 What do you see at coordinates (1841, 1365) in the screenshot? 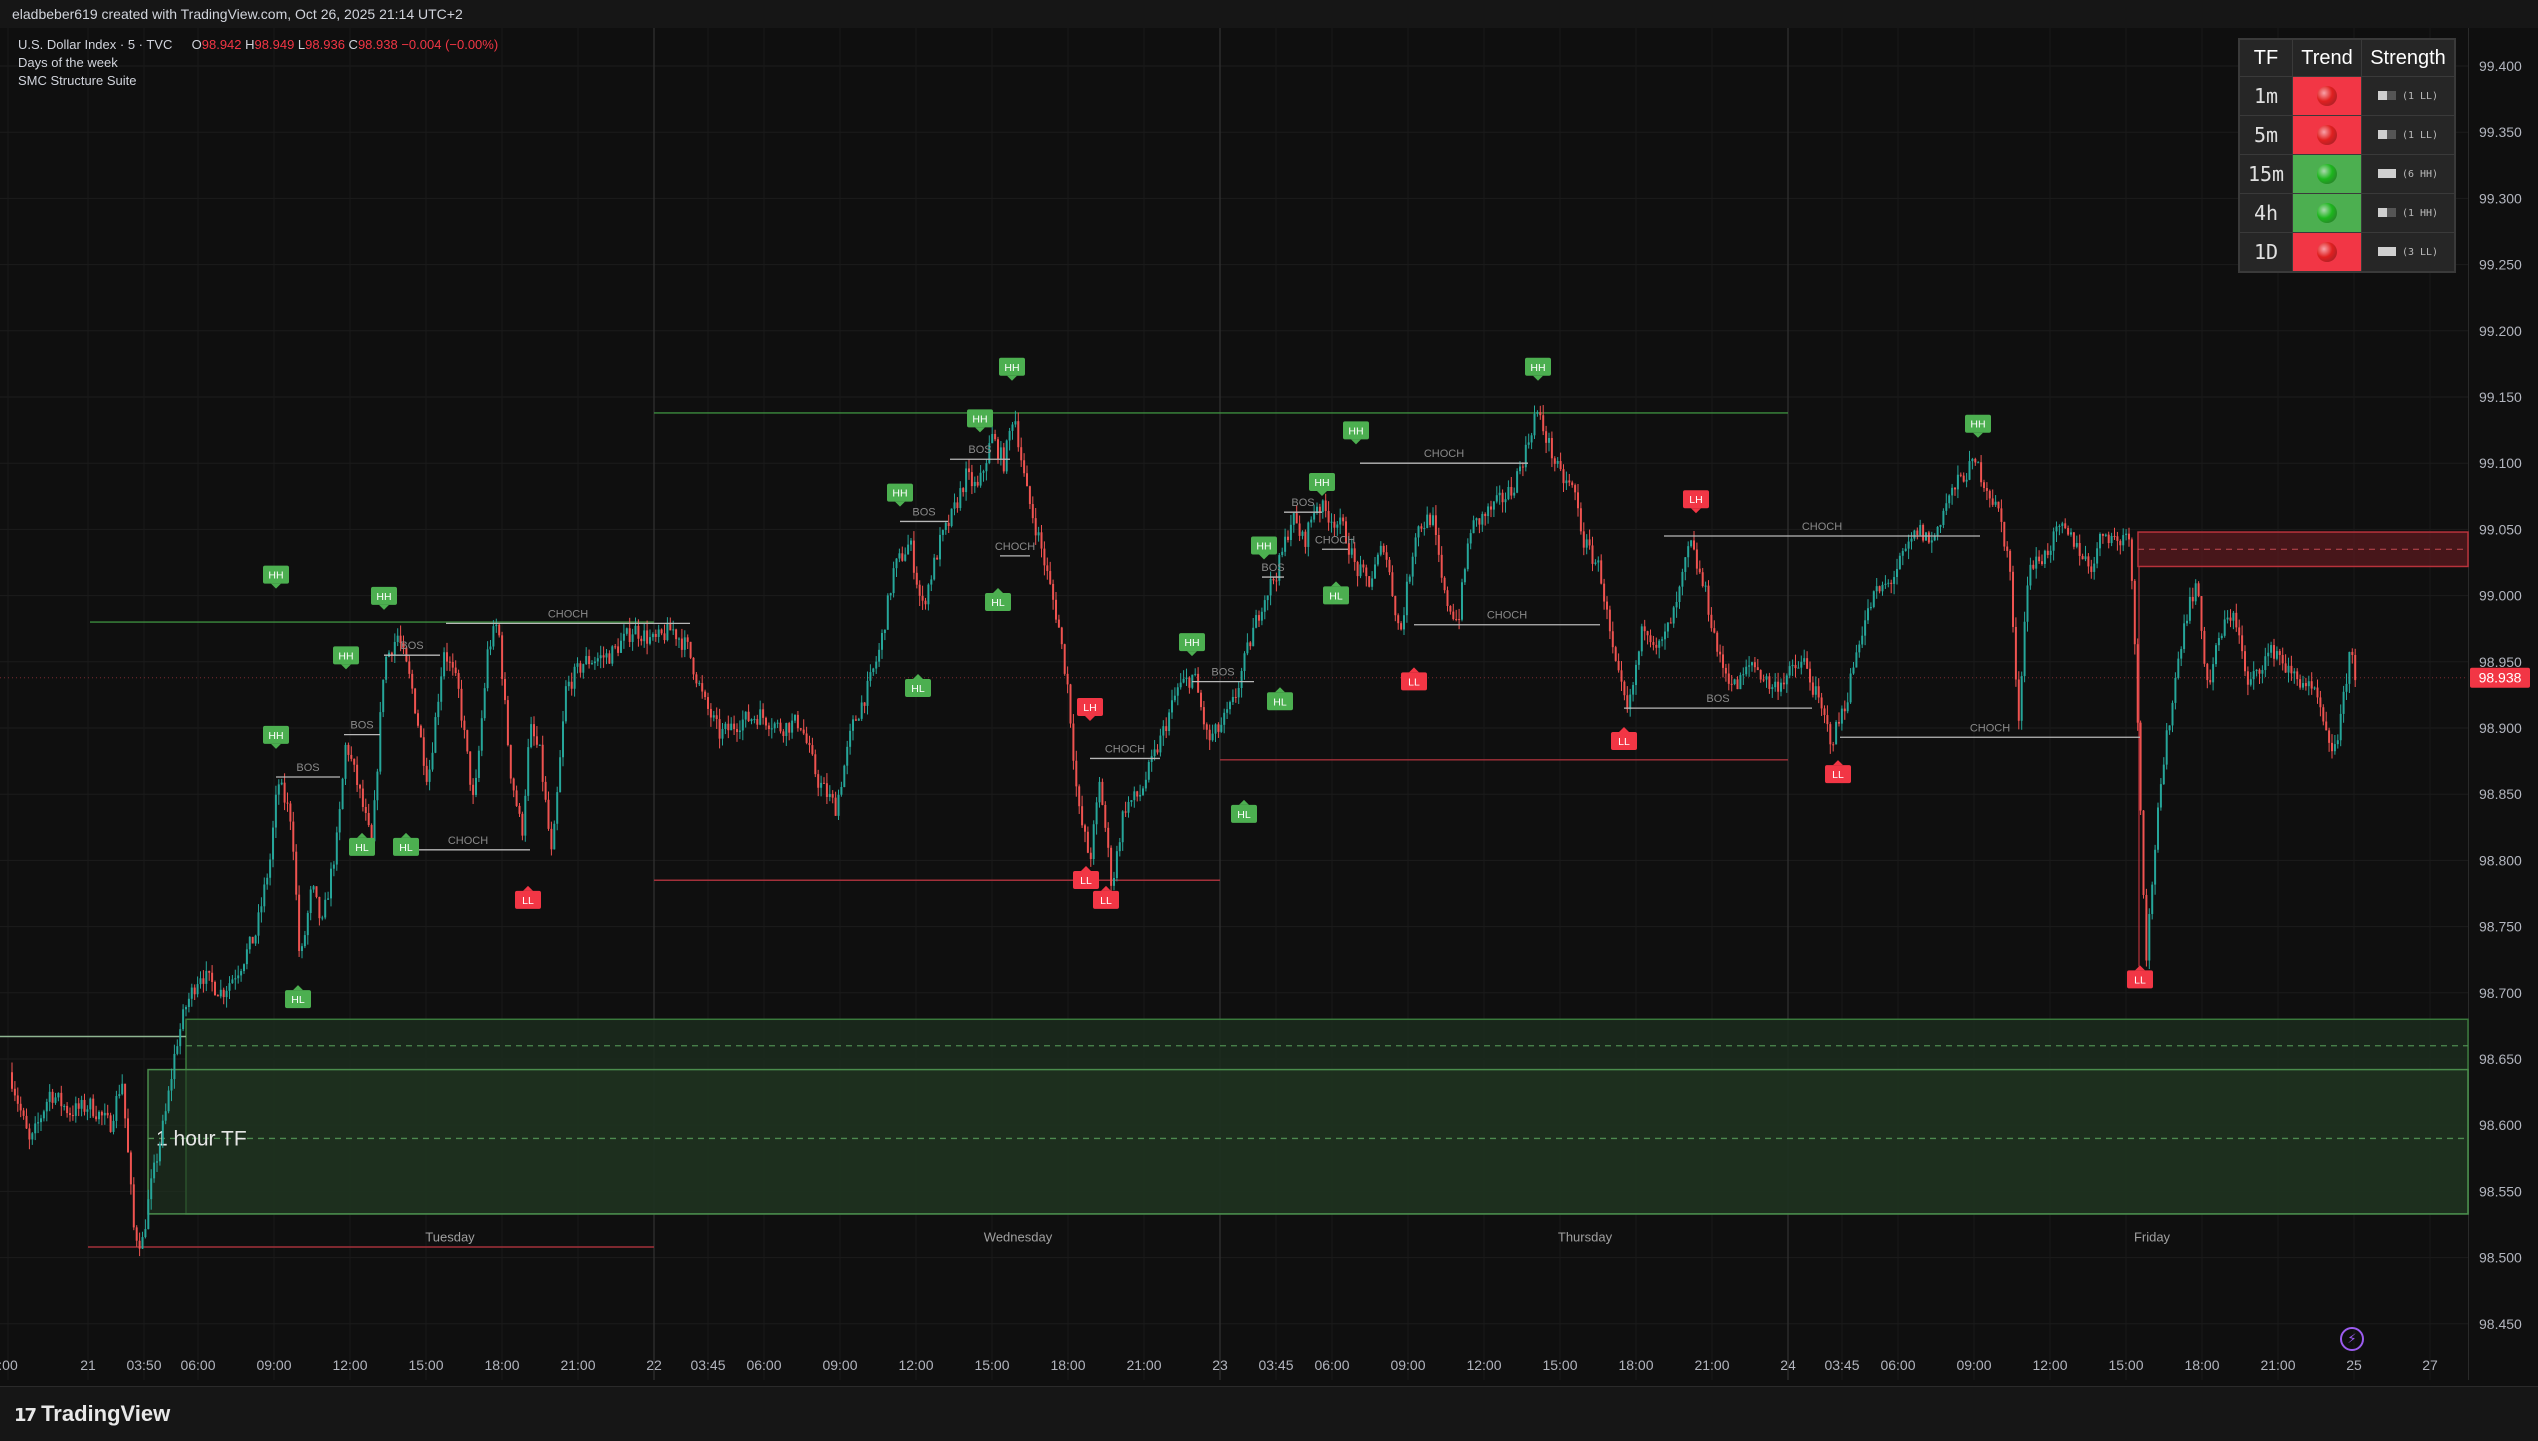
I see `time-tick-label: 03:45` at bounding box center [1841, 1365].